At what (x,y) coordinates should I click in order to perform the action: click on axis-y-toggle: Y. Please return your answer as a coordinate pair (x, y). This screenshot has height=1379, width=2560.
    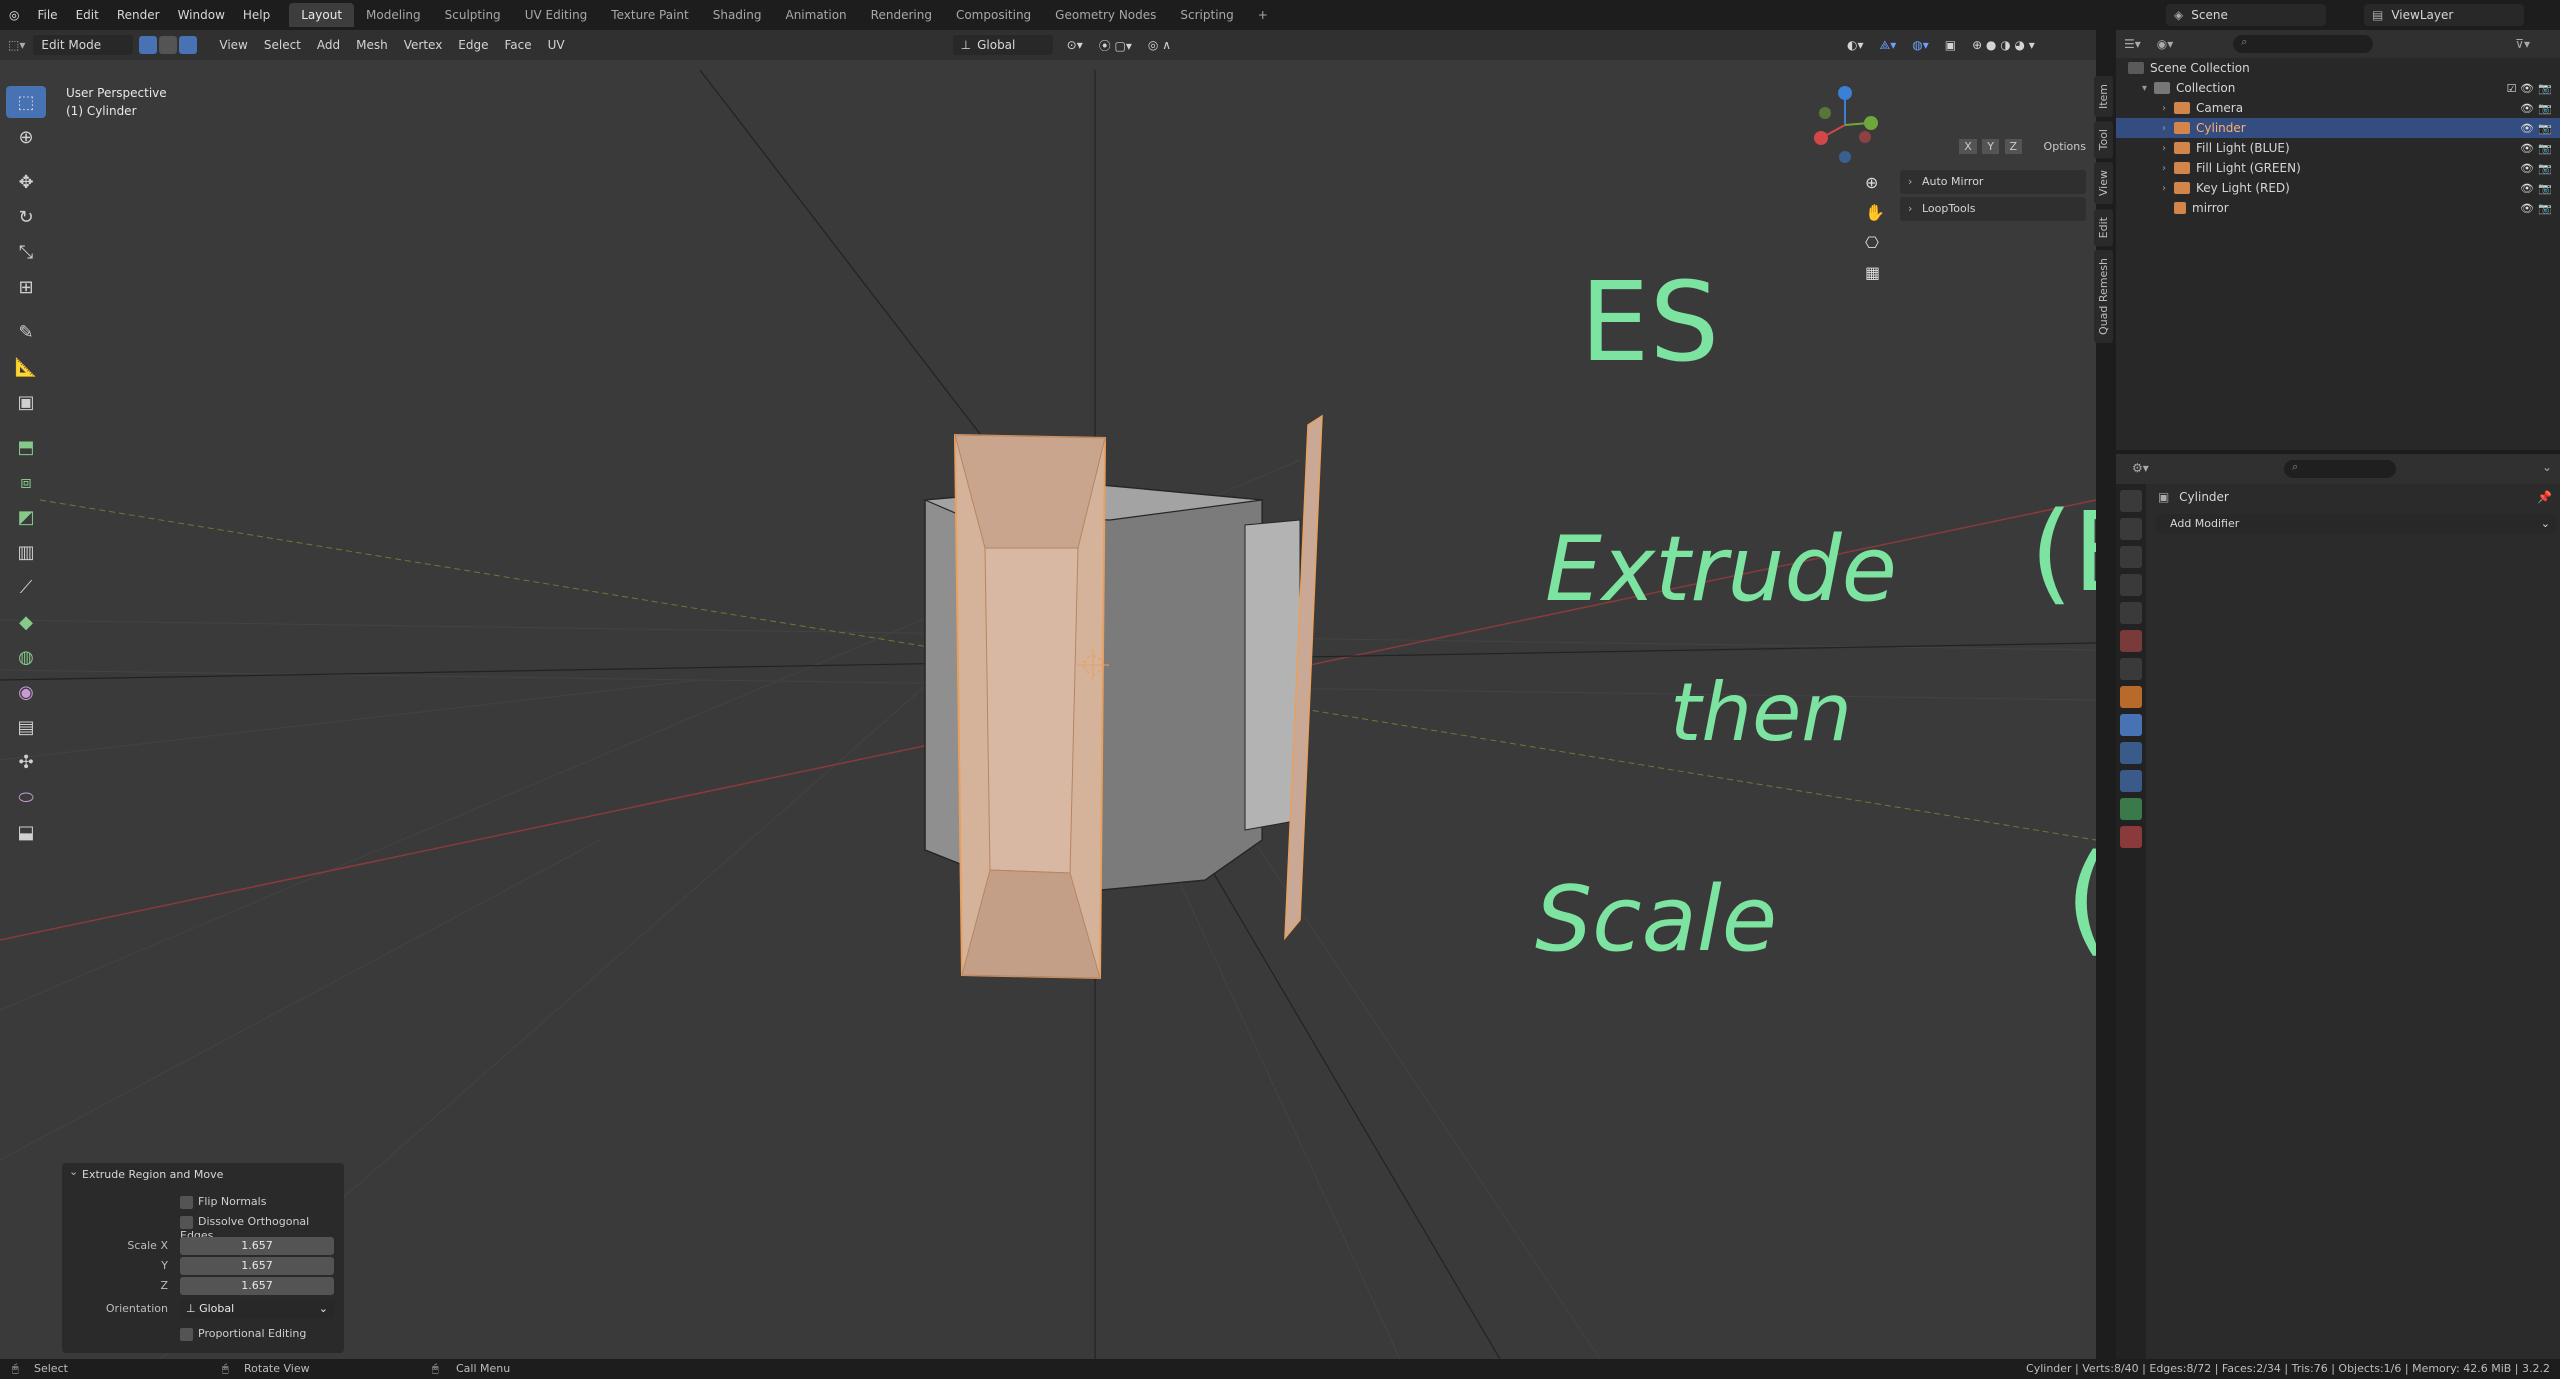
    Looking at the image, I should click on (1990, 146).